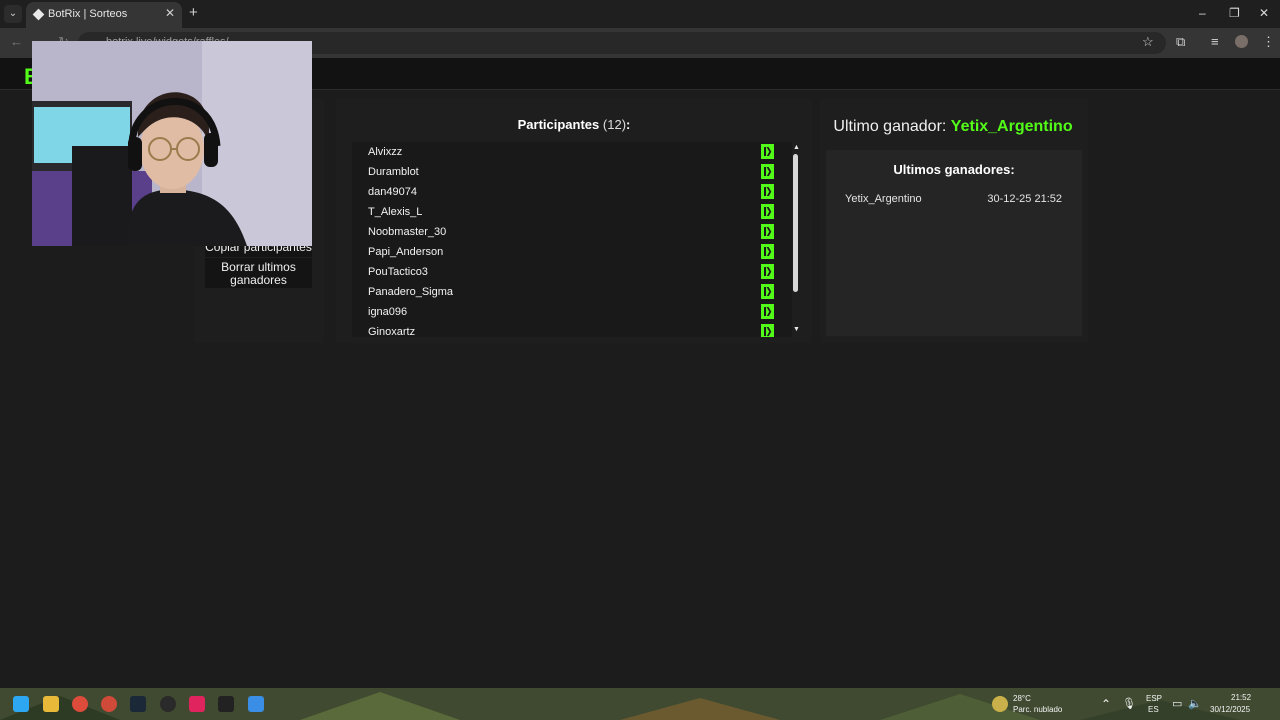  What do you see at coordinates (578, 192) in the screenshot?
I see `participant-row: dan49074` at bounding box center [578, 192].